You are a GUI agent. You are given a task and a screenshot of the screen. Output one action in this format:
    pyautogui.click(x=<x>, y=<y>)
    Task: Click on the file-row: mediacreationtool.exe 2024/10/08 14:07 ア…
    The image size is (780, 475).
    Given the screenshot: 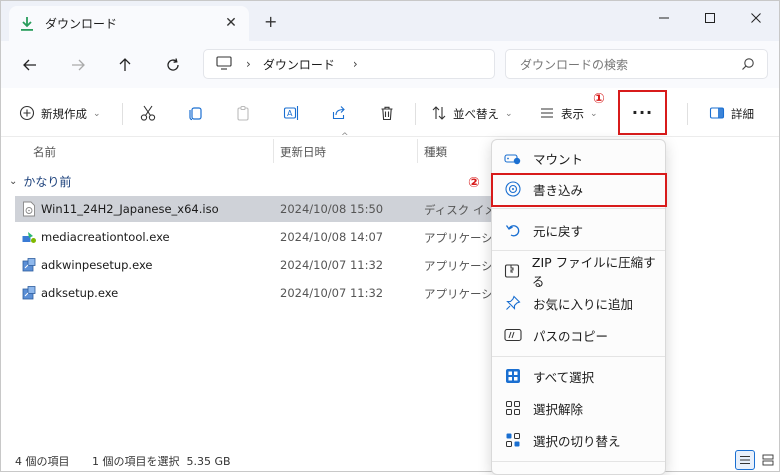 What is the action you would take?
    pyautogui.click(x=265, y=237)
    